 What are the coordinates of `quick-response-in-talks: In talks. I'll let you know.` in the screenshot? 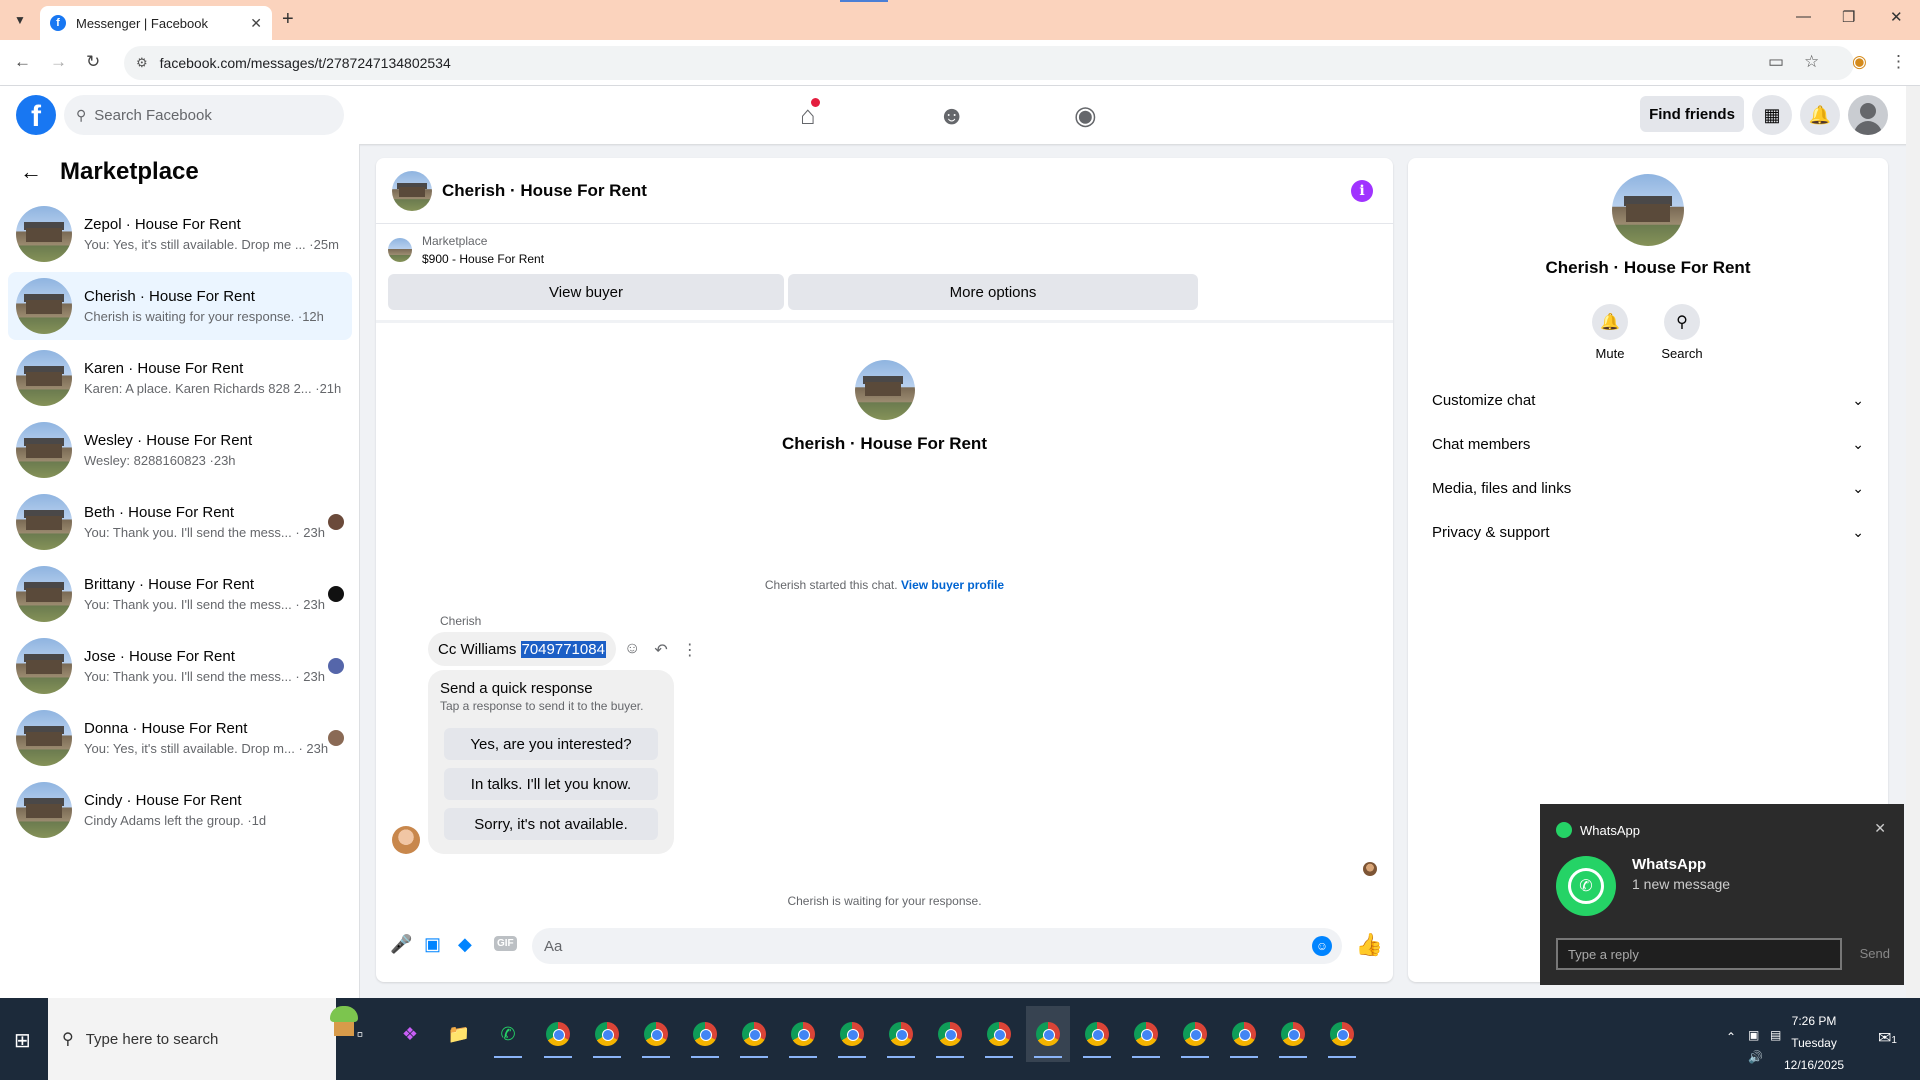 It's located at (551, 784).